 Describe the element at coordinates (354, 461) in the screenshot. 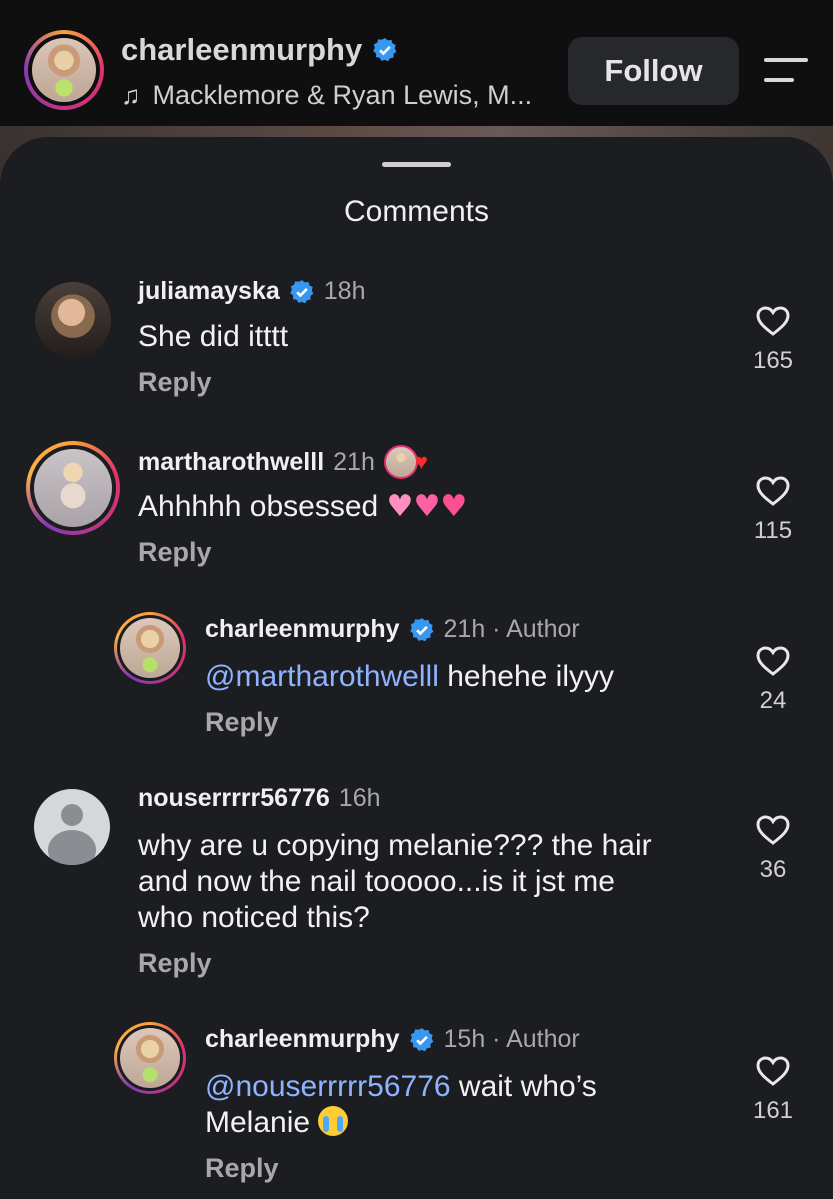

I see `comment-time: 21h` at that location.